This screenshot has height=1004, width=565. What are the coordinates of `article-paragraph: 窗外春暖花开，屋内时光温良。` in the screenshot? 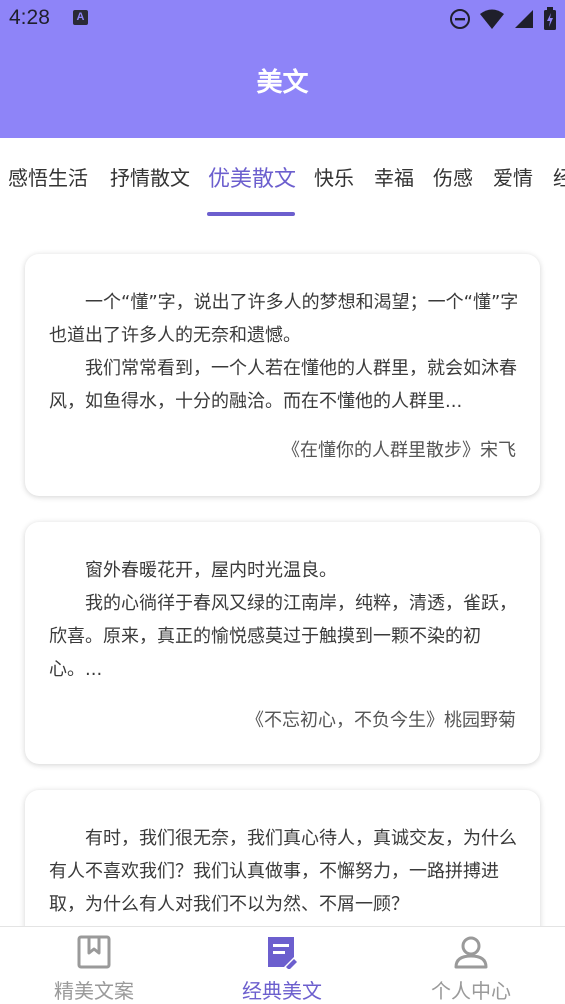 It's located at (211, 570).